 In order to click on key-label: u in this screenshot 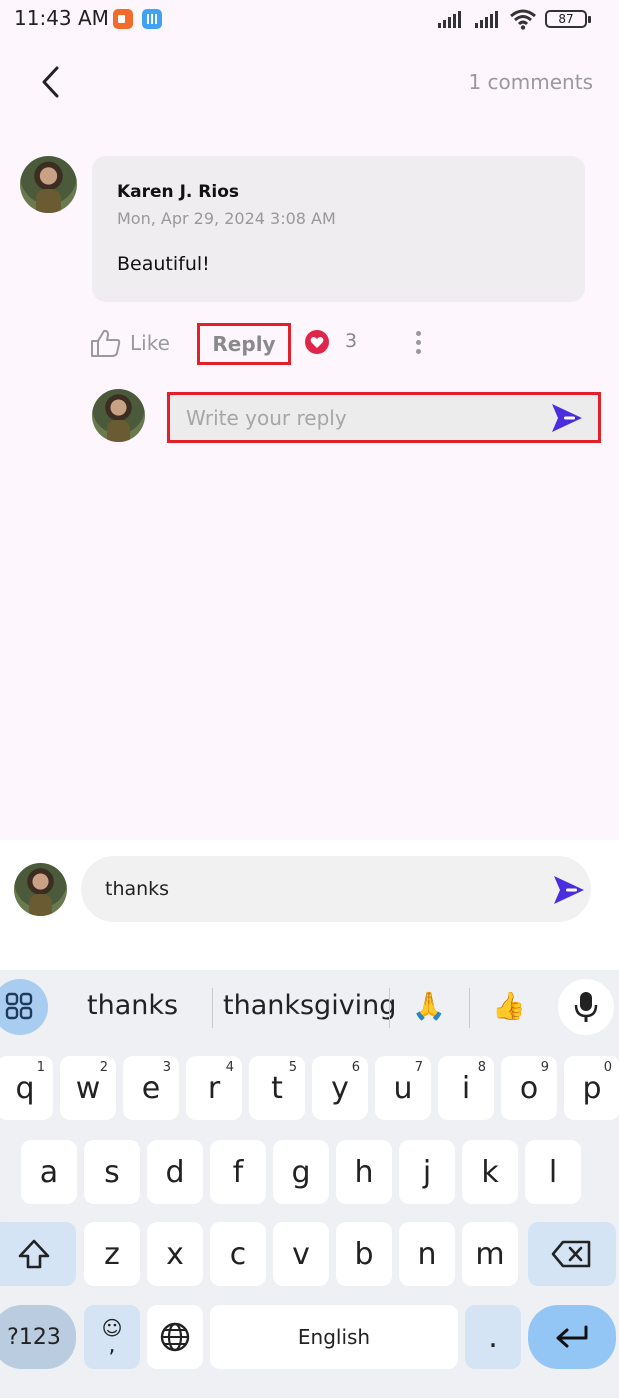, I will do `click(403, 1088)`.